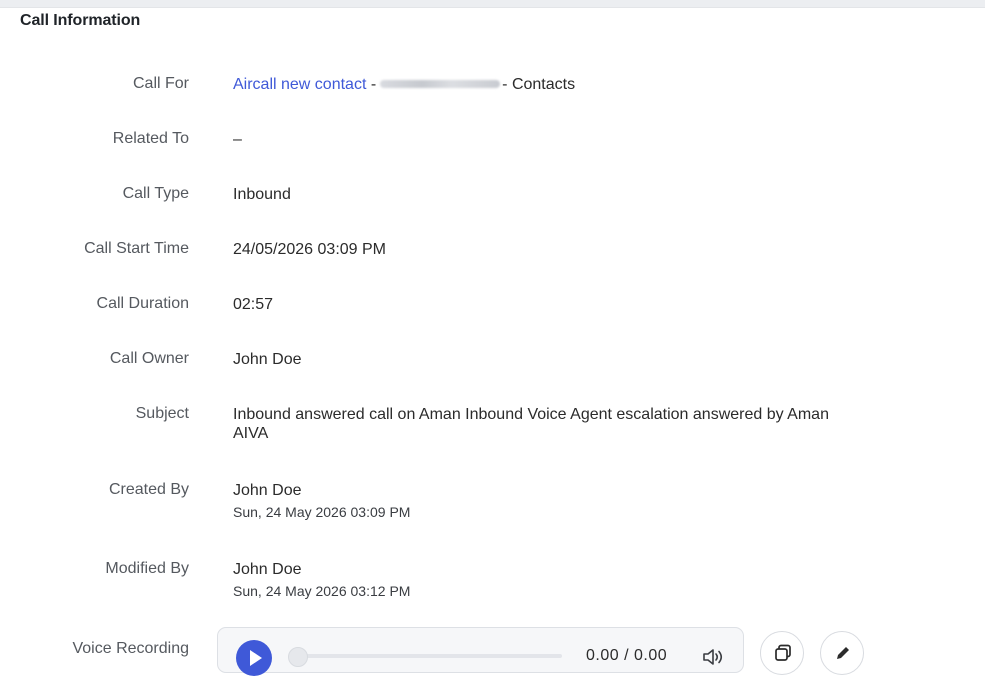  I want to click on section-title: Call Information, so click(80, 20).